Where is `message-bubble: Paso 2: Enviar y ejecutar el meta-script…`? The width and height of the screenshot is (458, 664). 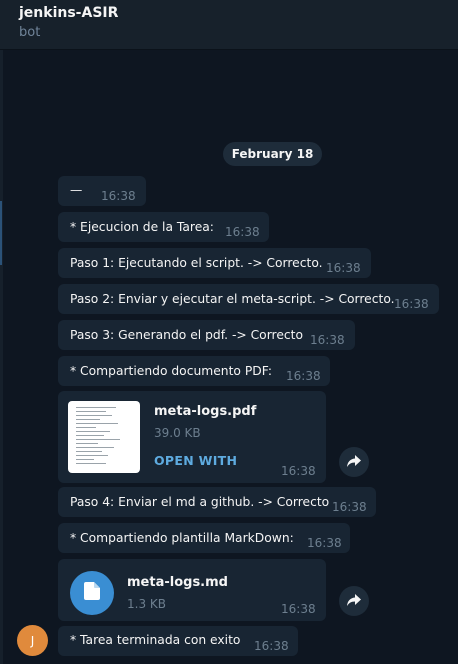
message-bubble: Paso 2: Enviar y ejecutar el meta-script… is located at coordinates (248, 299).